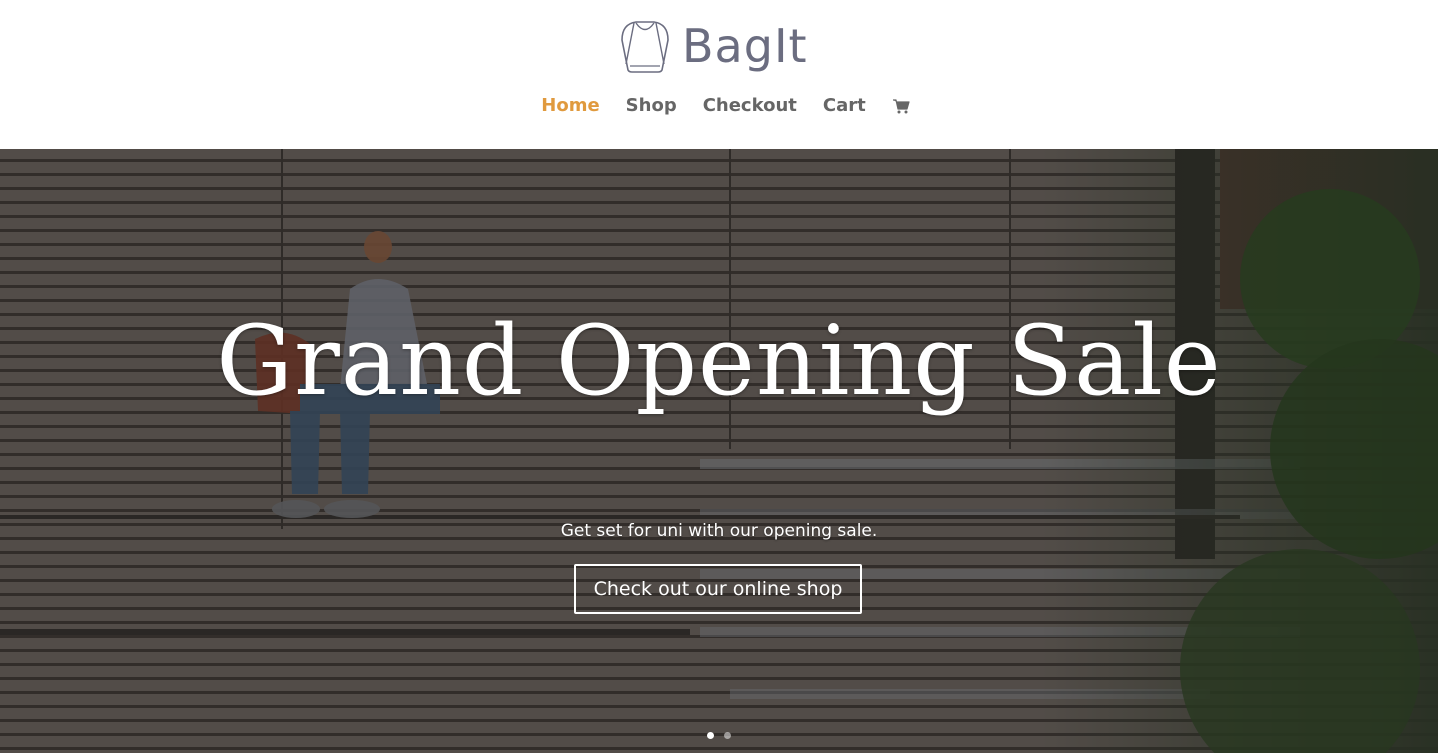 The width and height of the screenshot is (1438, 753). Describe the element at coordinates (750, 106) in the screenshot. I see `nav-checkout: Checkout` at that location.